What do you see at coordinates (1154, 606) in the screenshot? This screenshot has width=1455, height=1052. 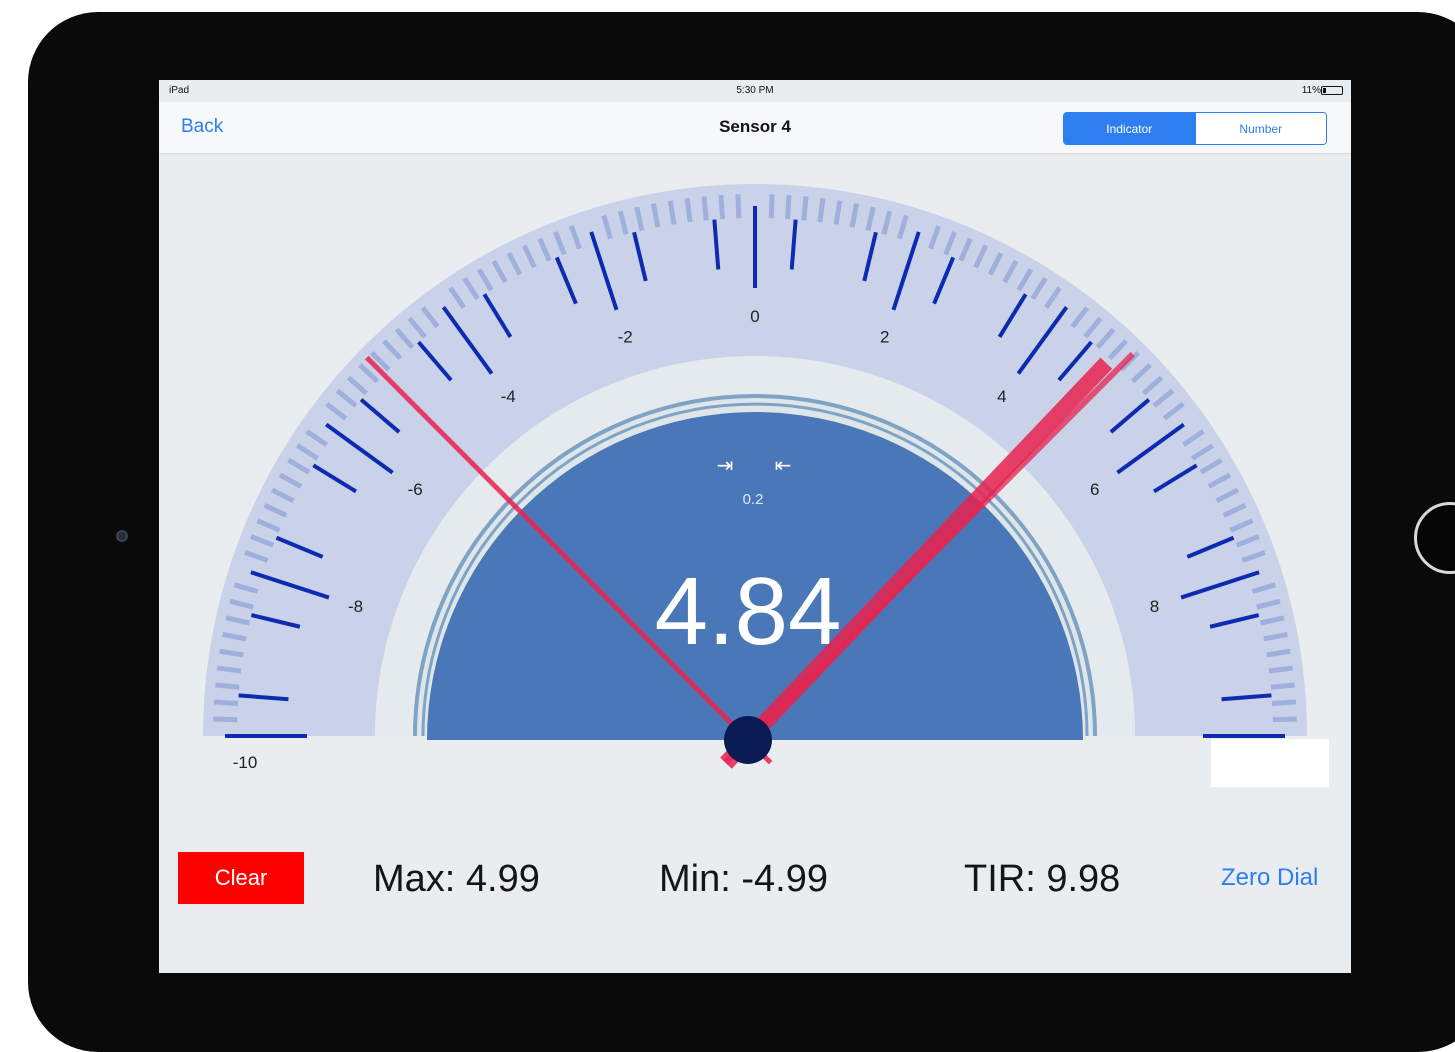 I see `tick-label: 8` at bounding box center [1154, 606].